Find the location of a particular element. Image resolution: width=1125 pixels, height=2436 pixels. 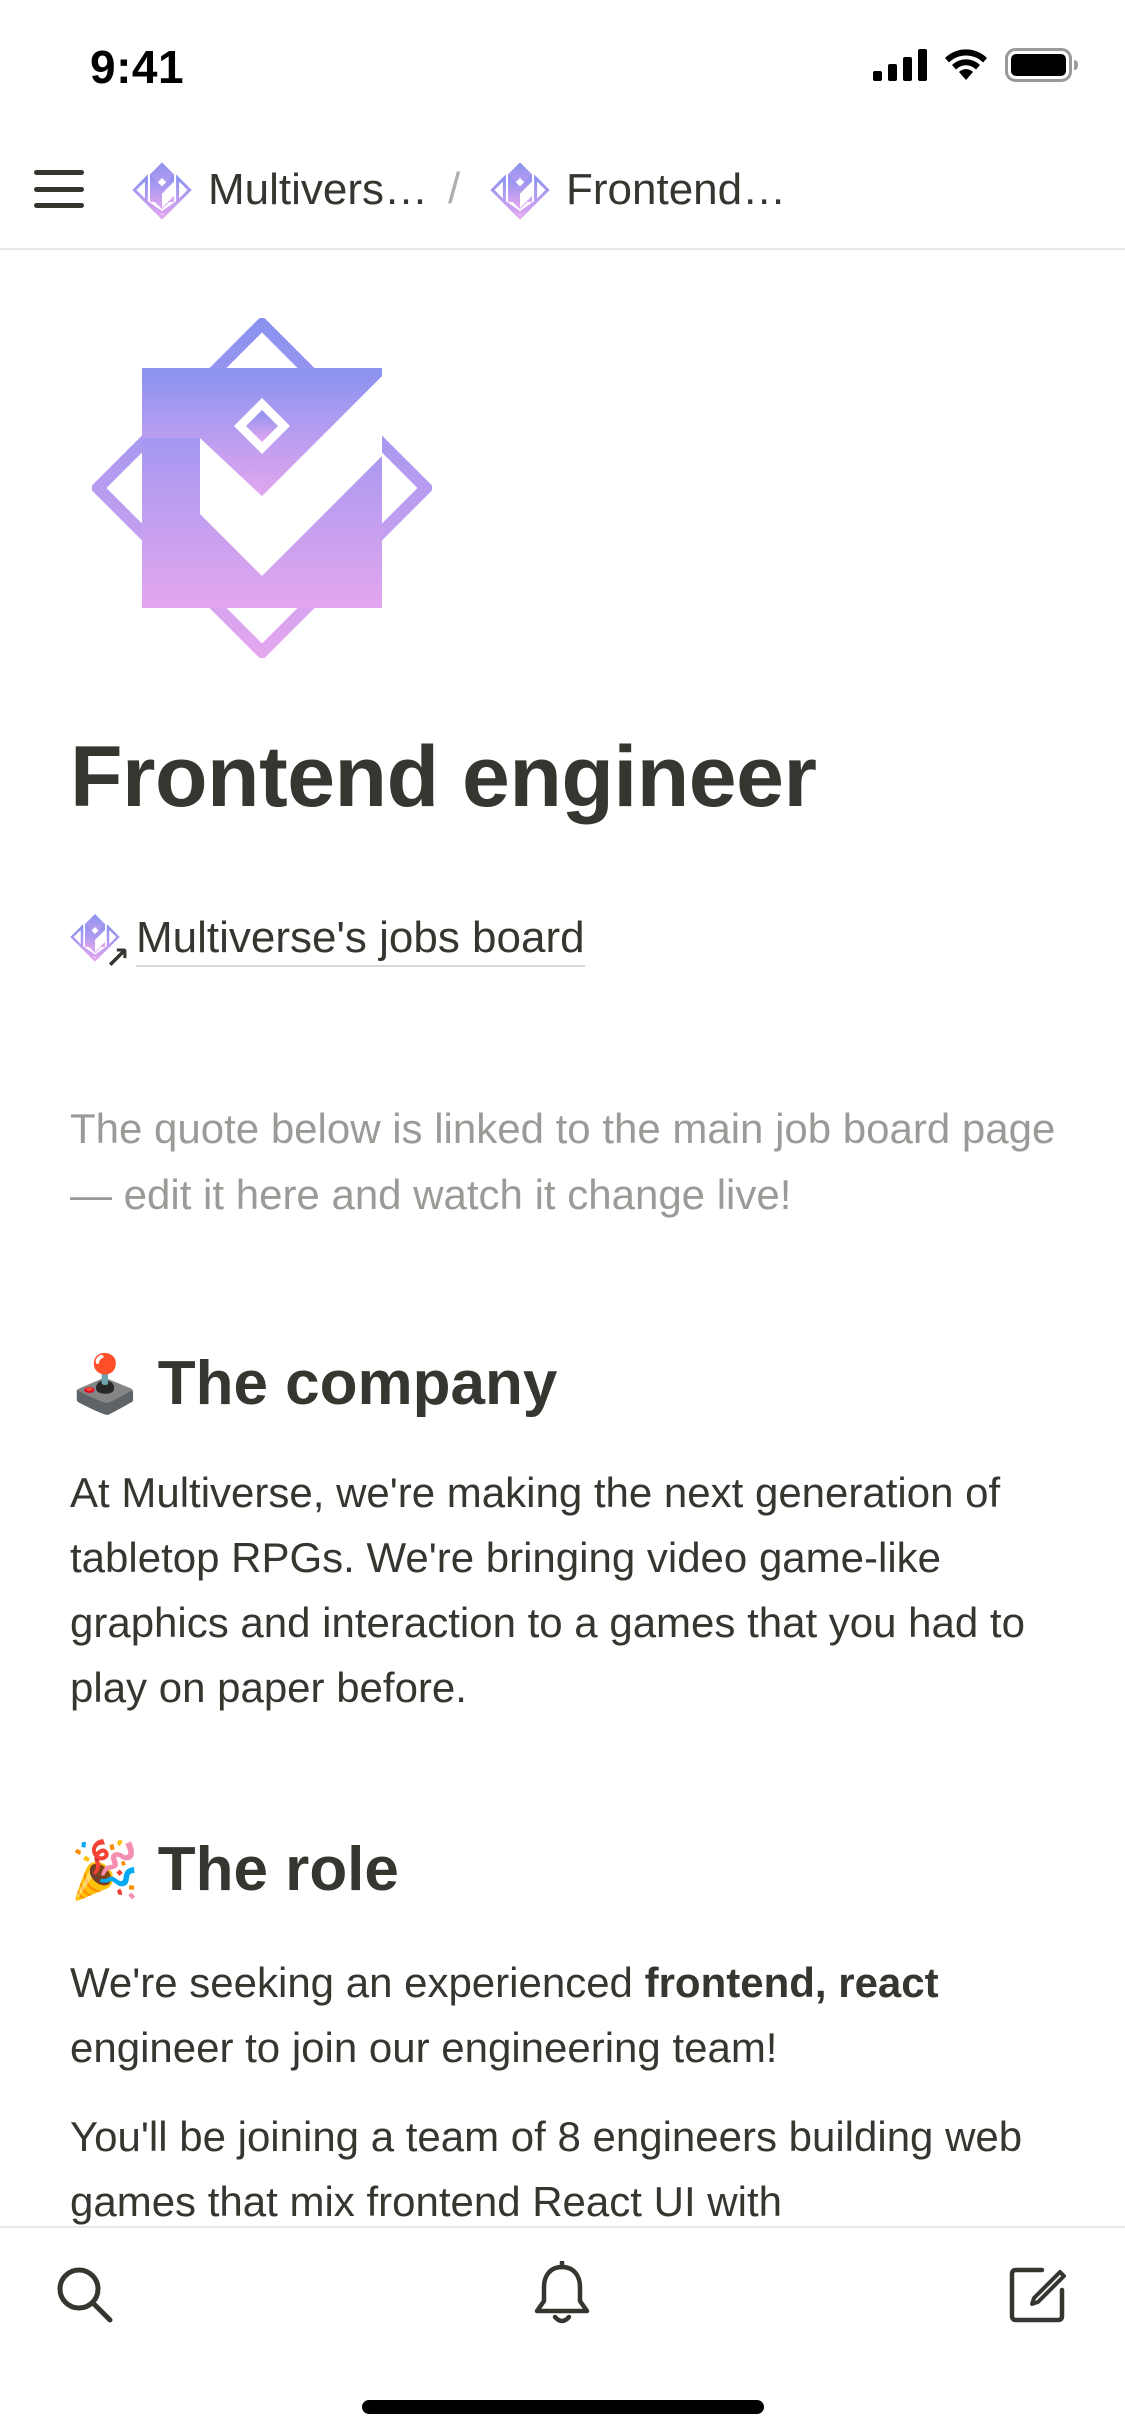

status-bar: 9:41 is located at coordinates (562, 66).